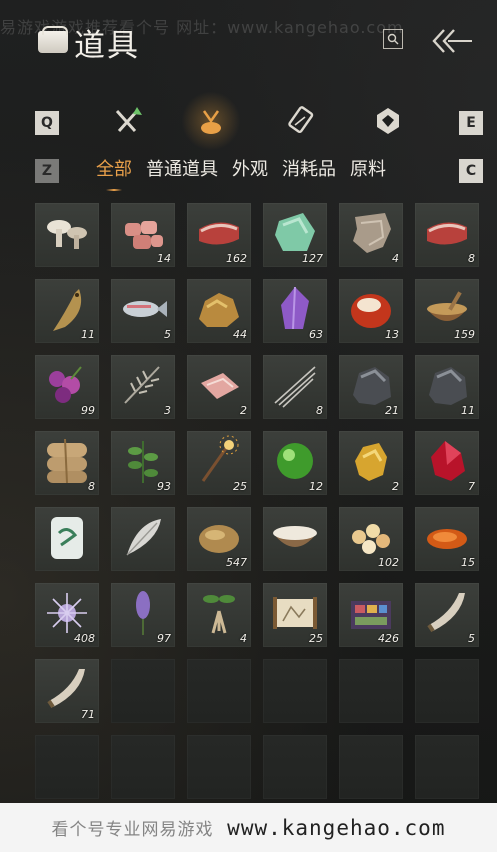 The image size is (497, 852). I want to click on mushrooms-icon, so click(67, 234).